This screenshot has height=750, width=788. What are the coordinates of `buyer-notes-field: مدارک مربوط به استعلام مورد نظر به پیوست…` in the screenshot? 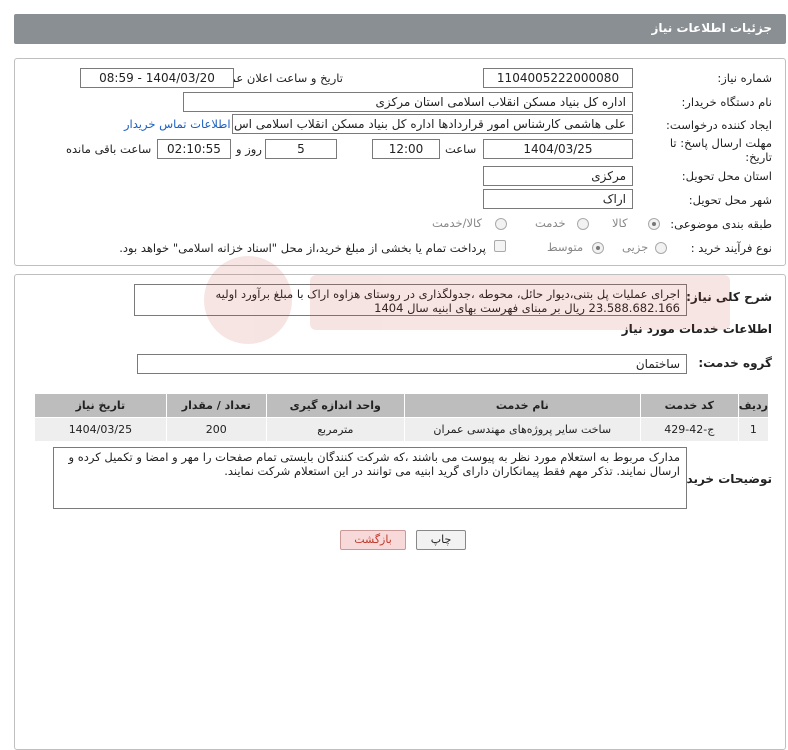 It's located at (370, 478).